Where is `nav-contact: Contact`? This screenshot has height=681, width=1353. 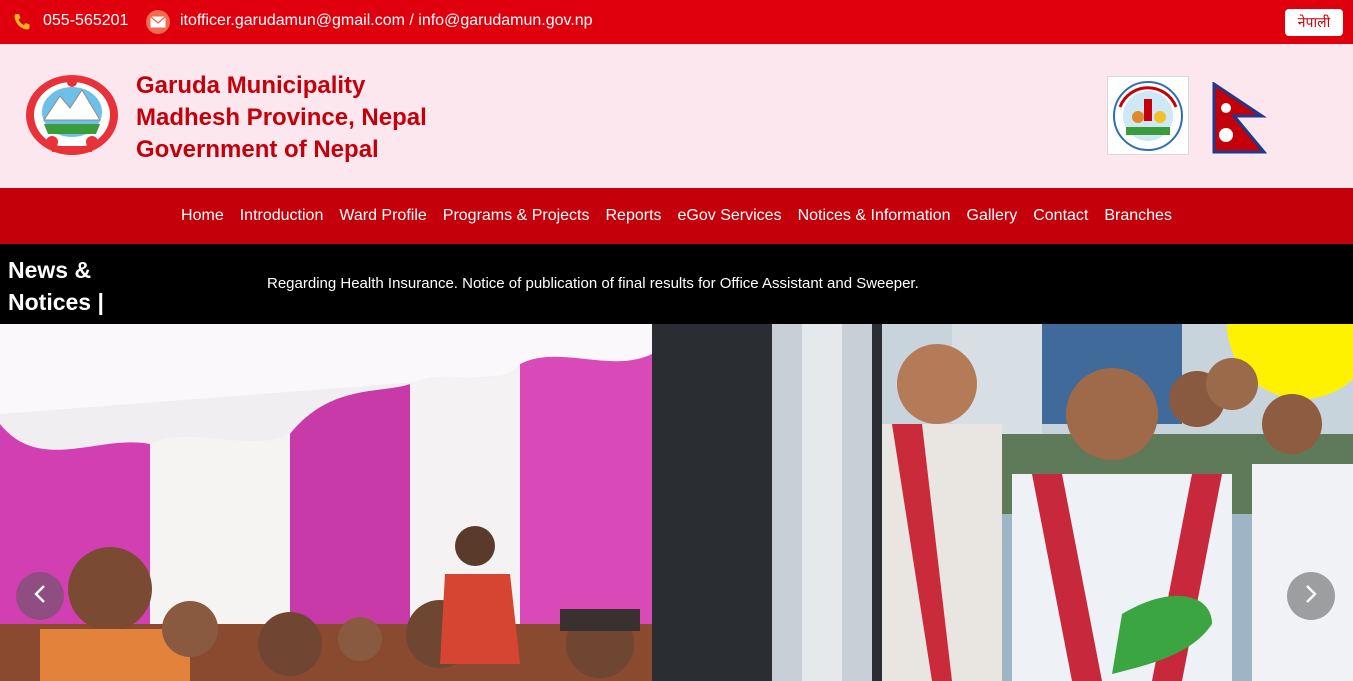
nav-contact: Contact is located at coordinates (1060, 216).